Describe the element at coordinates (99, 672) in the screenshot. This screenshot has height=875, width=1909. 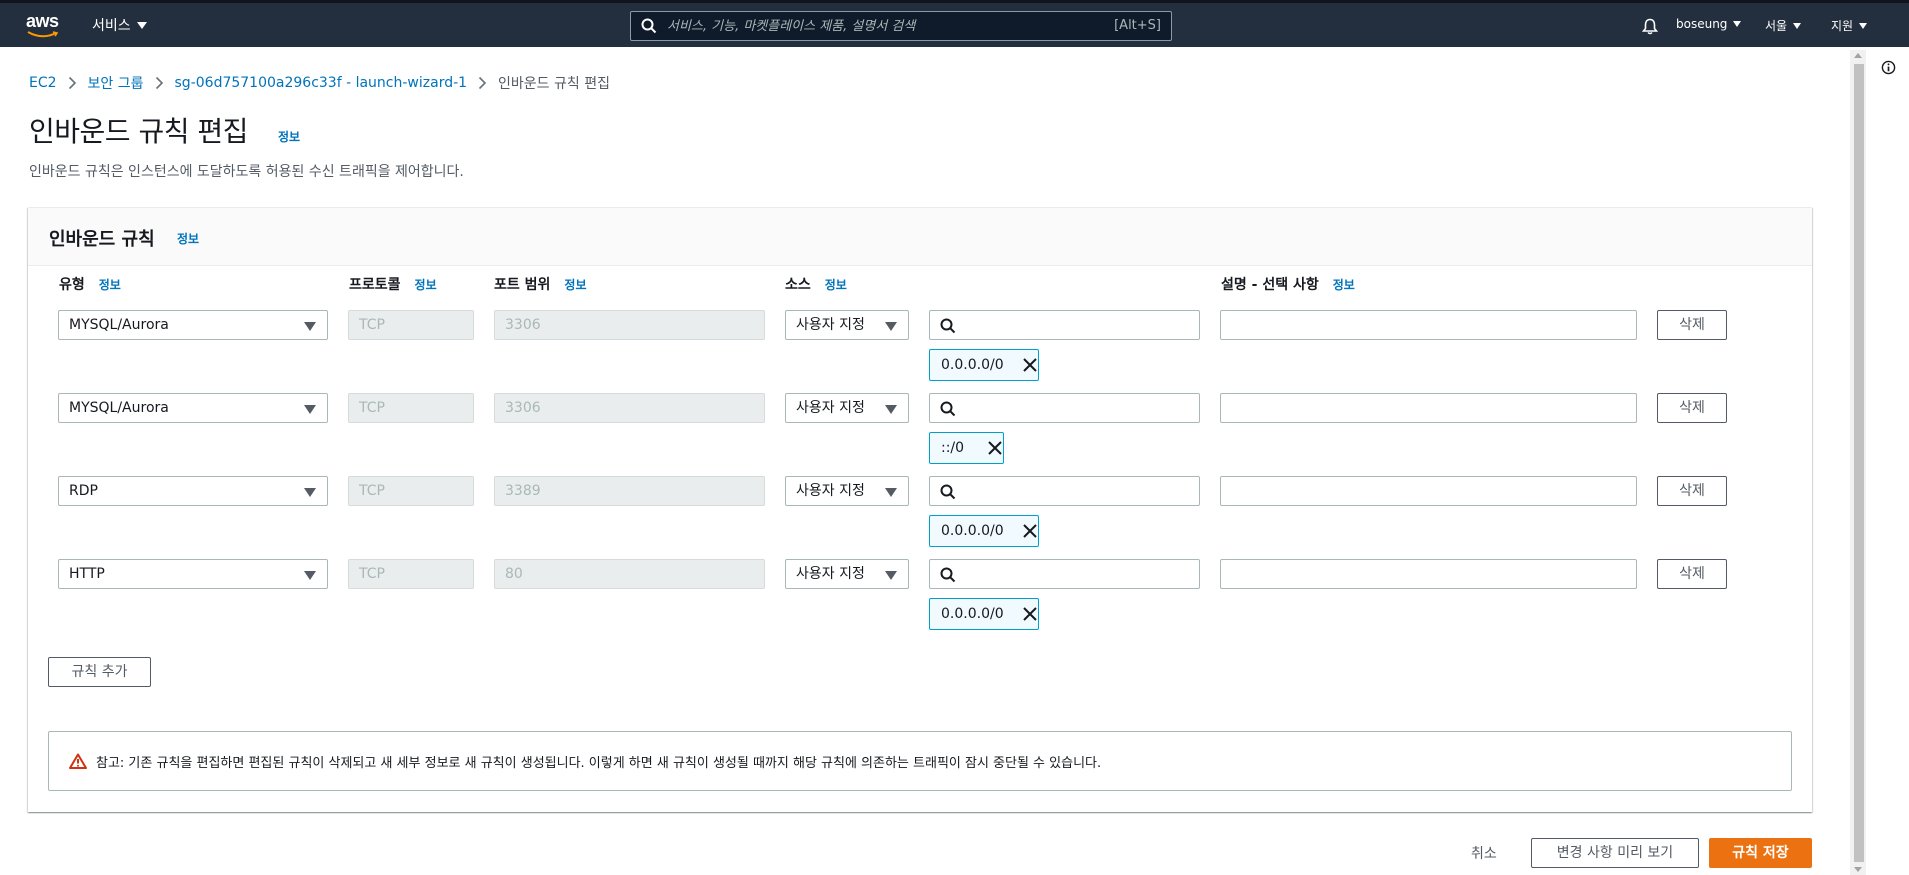
I see `add-rule-button: 규칙 추가` at that location.